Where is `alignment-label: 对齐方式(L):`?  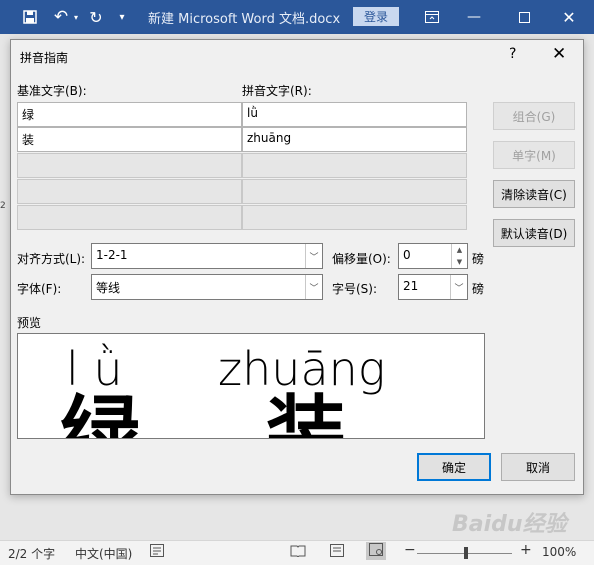
alignment-label: 对齐方式(L): is located at coordinates (51, 259).